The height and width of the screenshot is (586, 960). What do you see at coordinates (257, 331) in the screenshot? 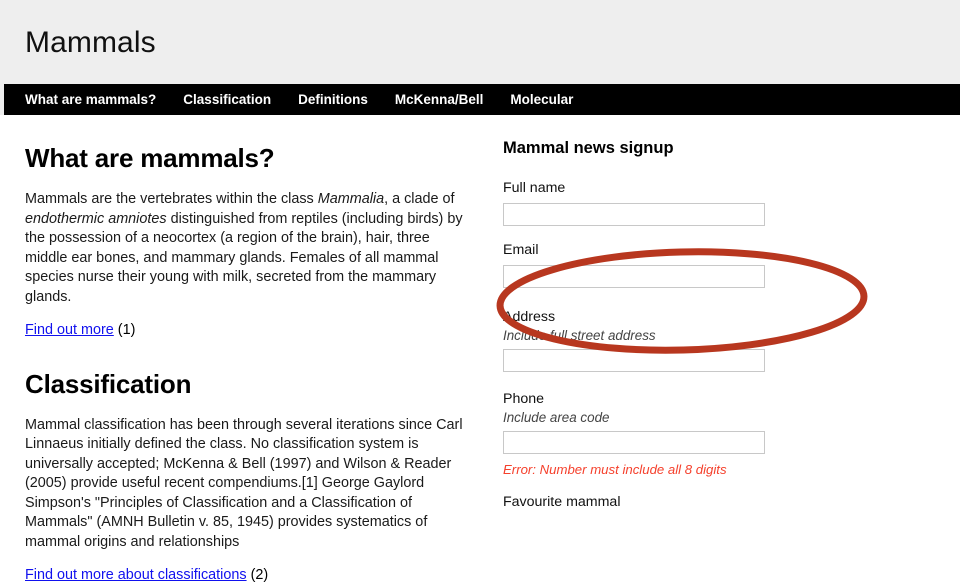
I see `find-out-more-row: Find out more (1)` at bounding box center [257, 331].